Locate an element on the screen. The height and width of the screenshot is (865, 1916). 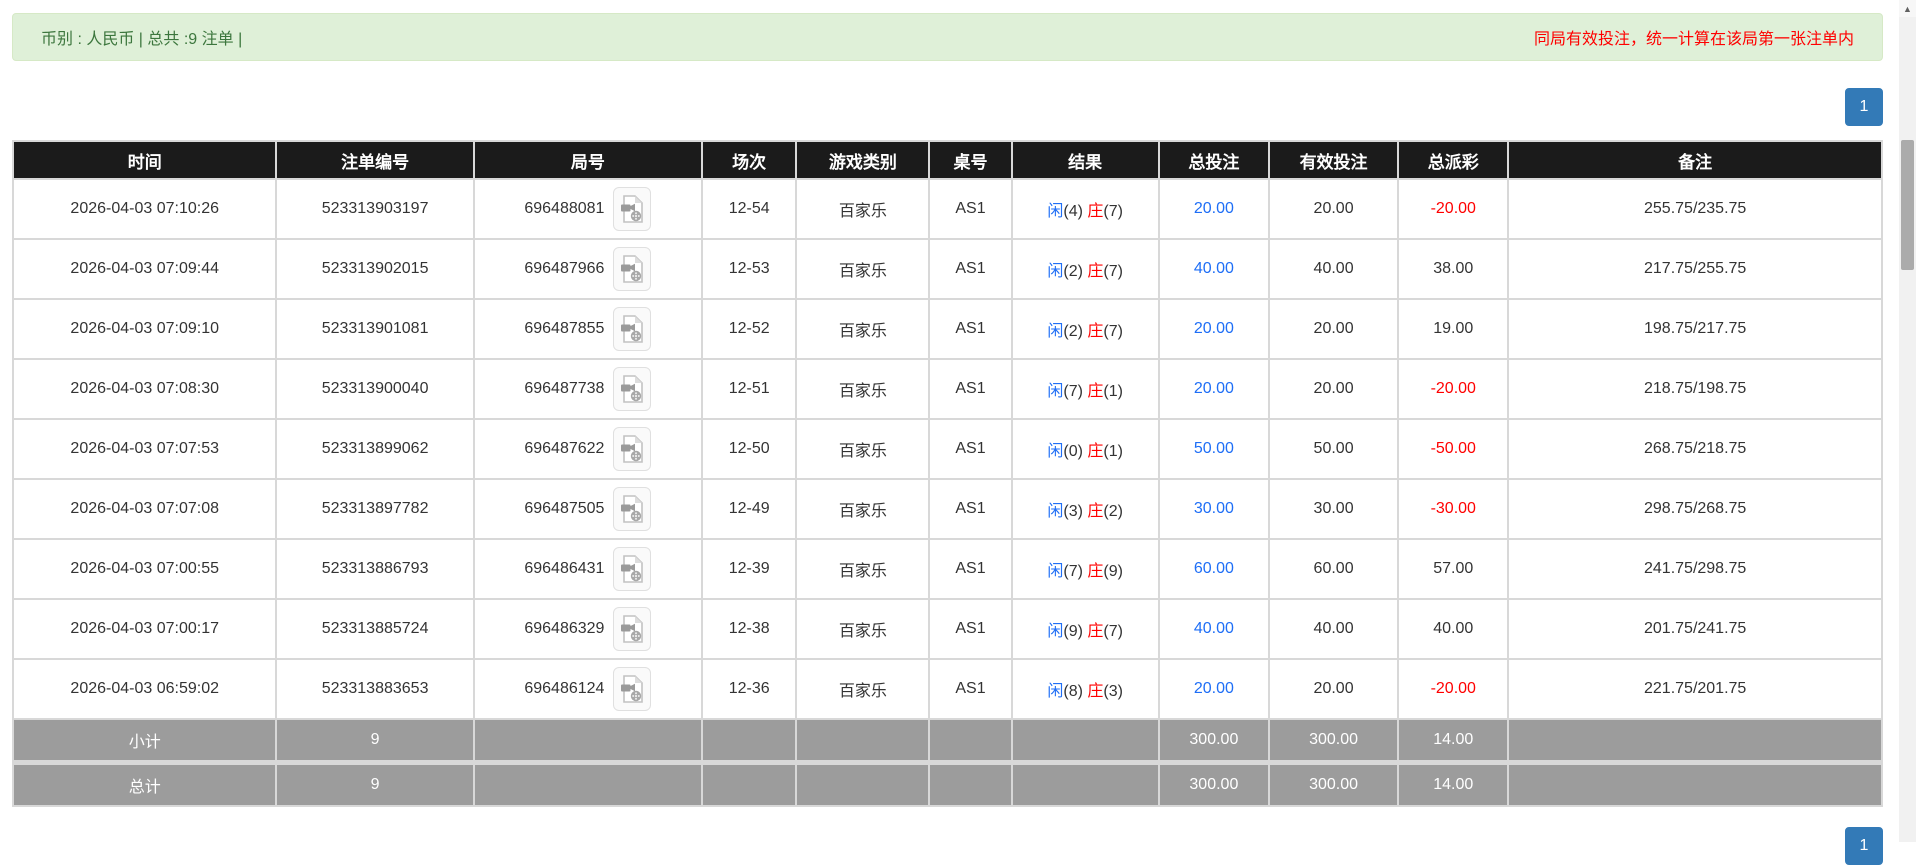
cell-bet-id: 523313886793 is located at coordinates (375, 569).